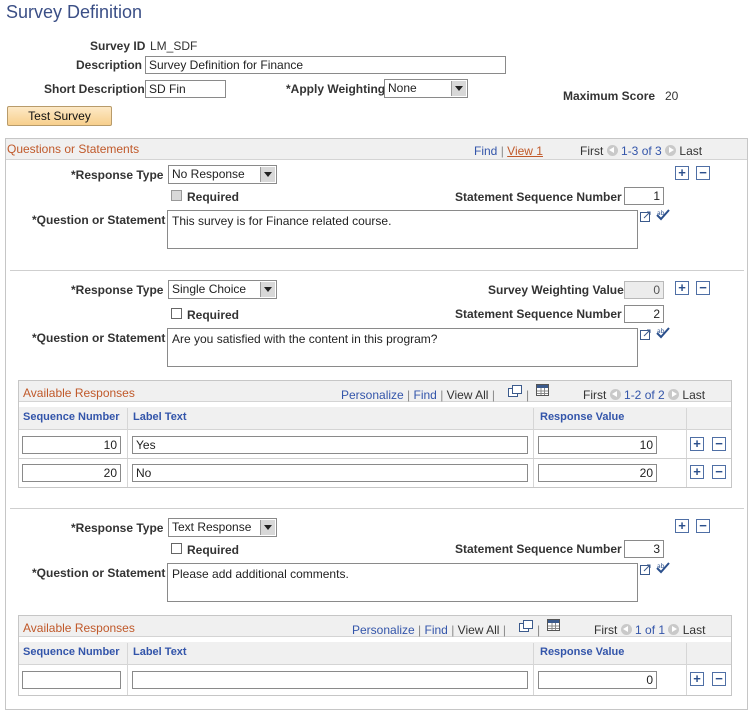 This screenshot has width=754, height=714. What do you see at coordinates (73, 149) in the screenshot?
I see `questions-grid-title: Questions or Statements` at bounding box center [73, 149].